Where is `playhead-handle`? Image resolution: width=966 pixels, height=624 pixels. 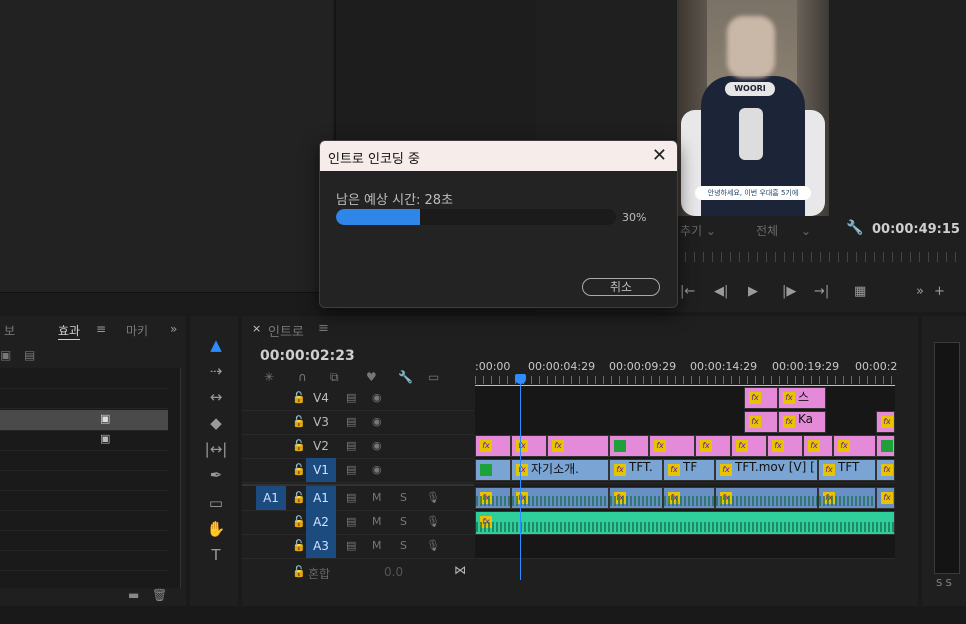
playhead-handle is located at coordinates (520, 379).